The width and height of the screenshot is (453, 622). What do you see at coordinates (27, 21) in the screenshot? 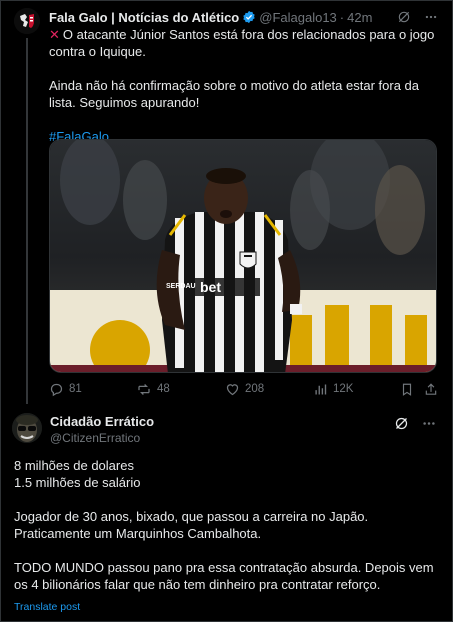
I see `author-avatar` at bounding box center [27, 21].